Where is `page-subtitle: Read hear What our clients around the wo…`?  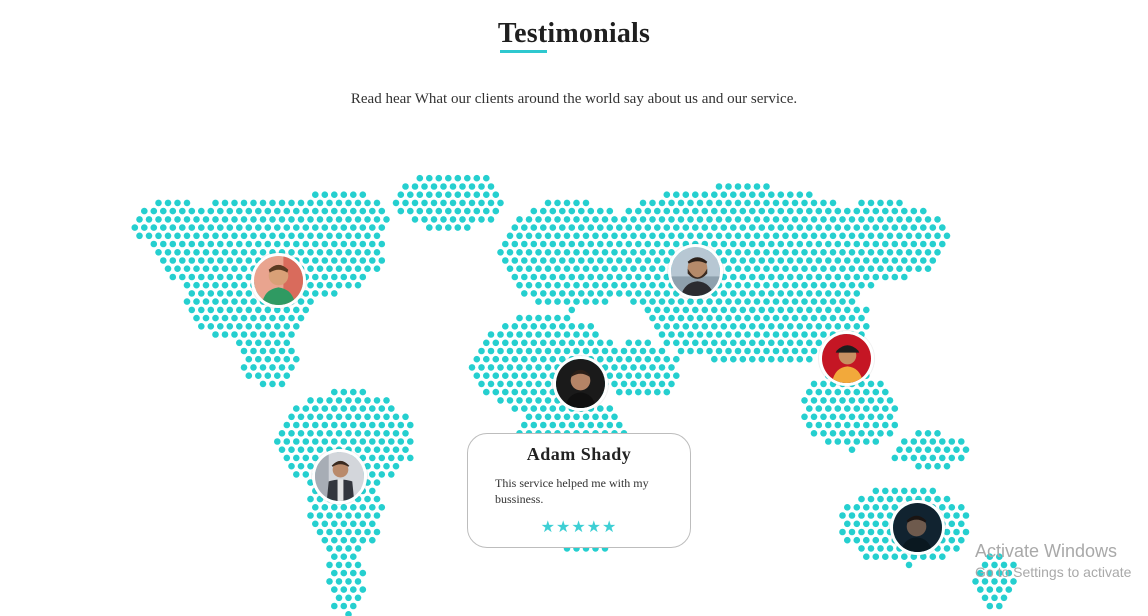 page-subtitle: Read hear What our clients around the wo… is located at coordinates (574, 99).